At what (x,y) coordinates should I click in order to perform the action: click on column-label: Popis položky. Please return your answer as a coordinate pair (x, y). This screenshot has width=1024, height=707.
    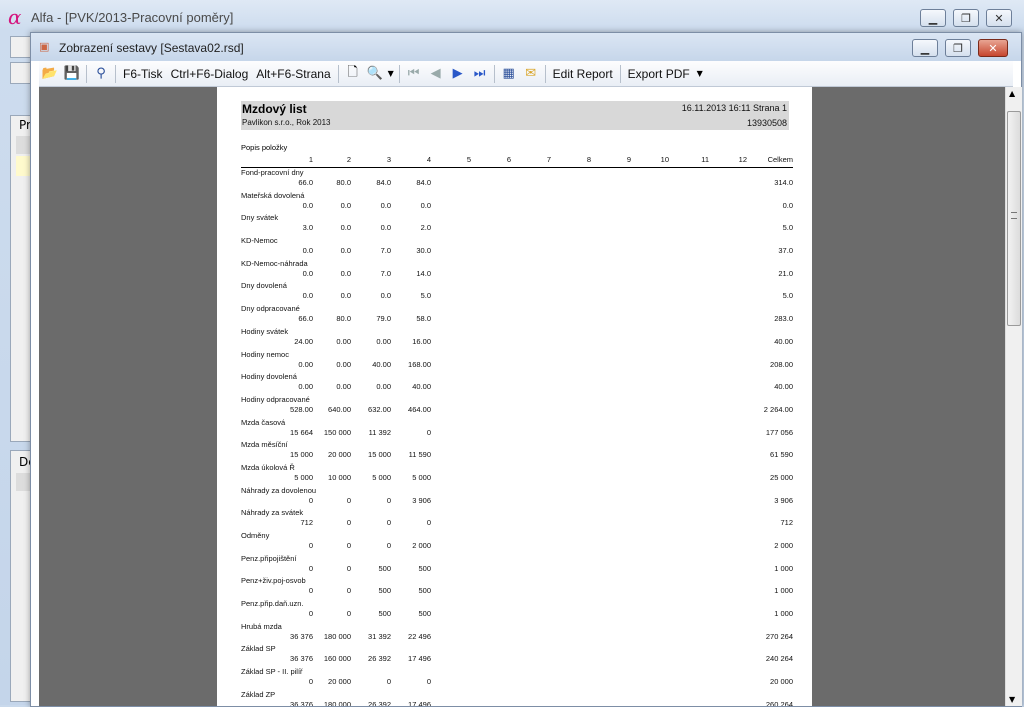
    Looking at the image, I should click on (264, 147).